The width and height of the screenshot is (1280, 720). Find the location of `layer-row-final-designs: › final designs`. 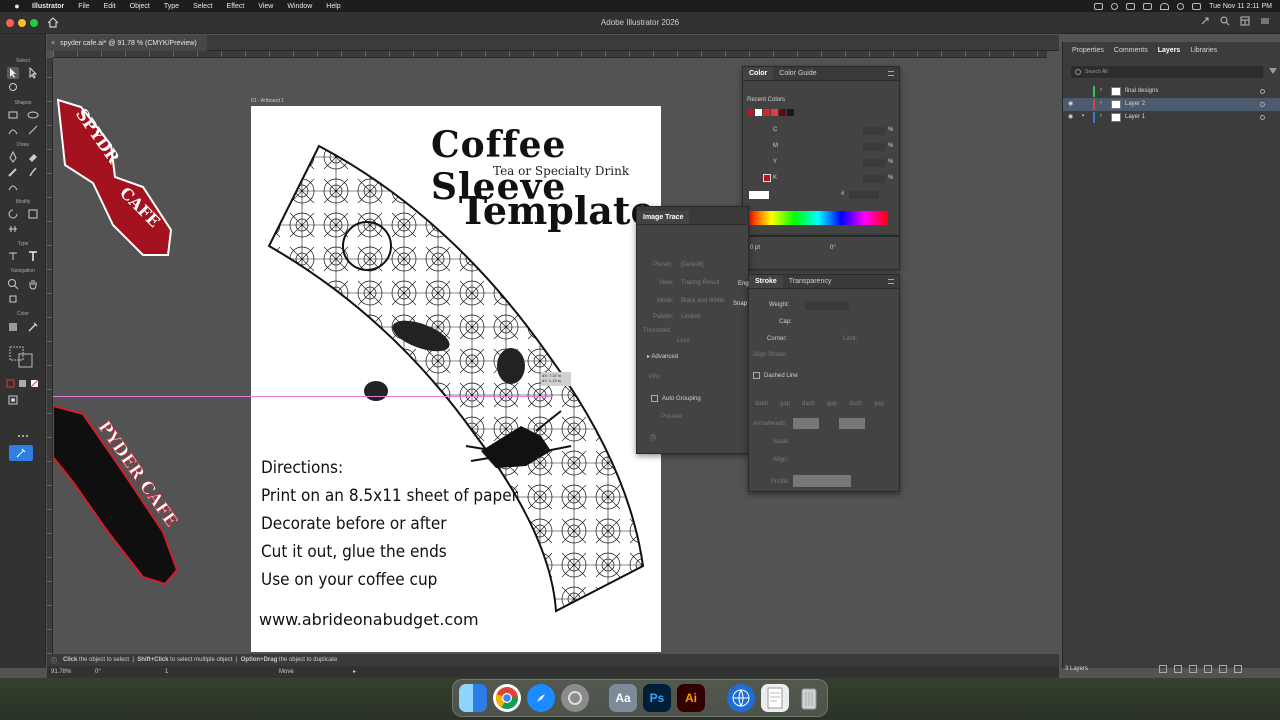

layer-row-final-designs: › final designs is located at coordinates (1171, 91).